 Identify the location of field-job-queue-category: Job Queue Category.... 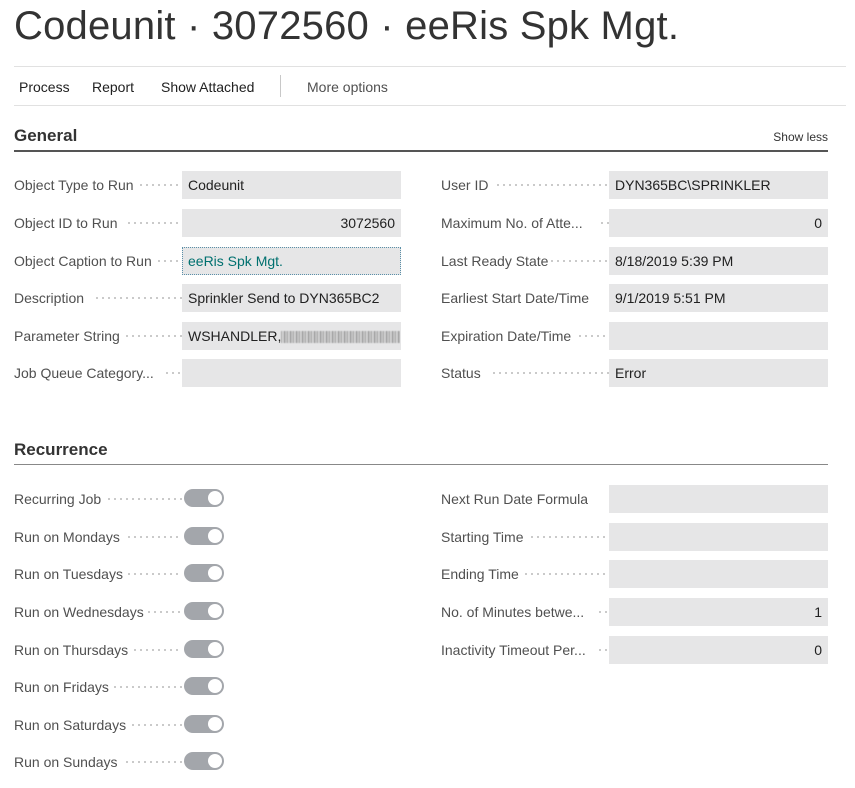
(208, 373).